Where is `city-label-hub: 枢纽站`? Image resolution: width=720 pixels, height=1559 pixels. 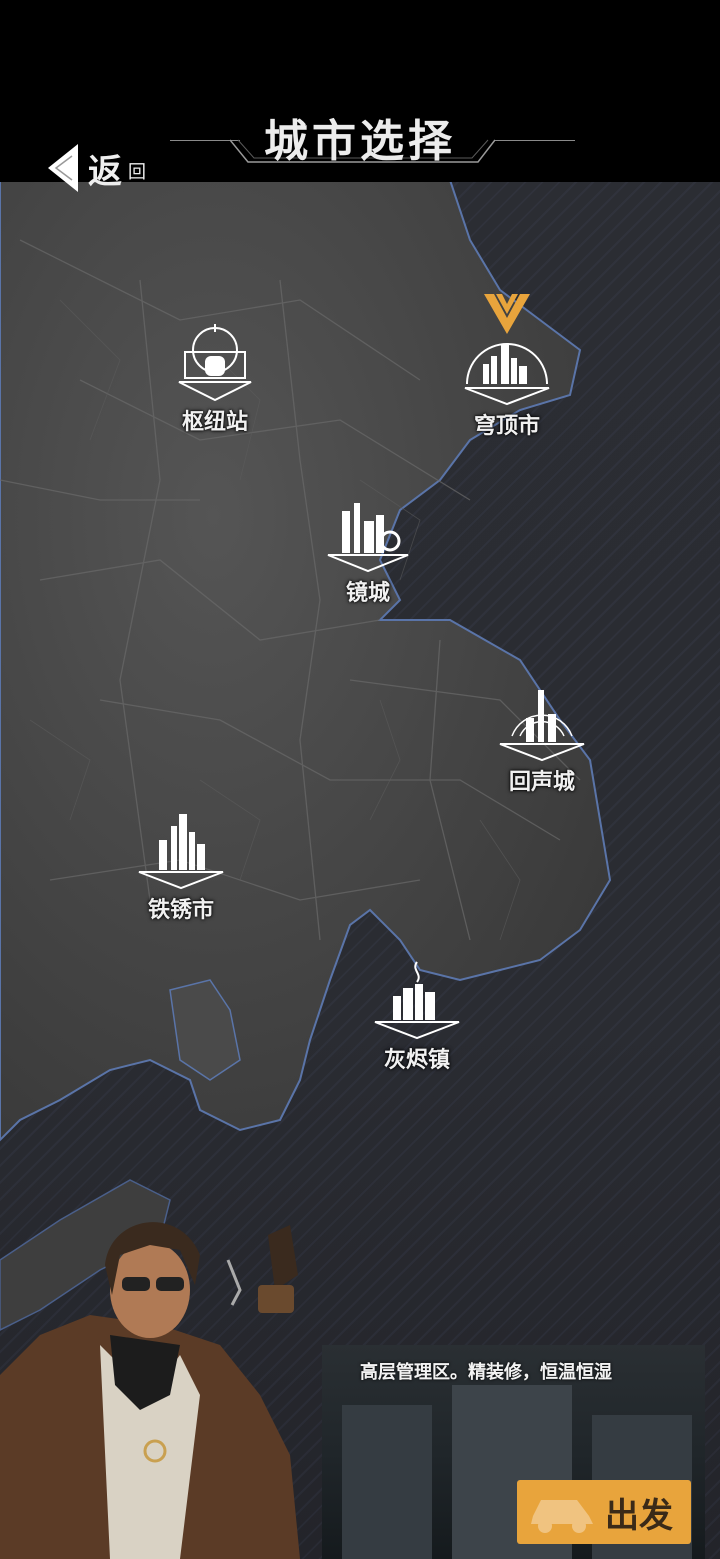 city-label-hub: 枢纽站 is located at coordinates (214, 422).